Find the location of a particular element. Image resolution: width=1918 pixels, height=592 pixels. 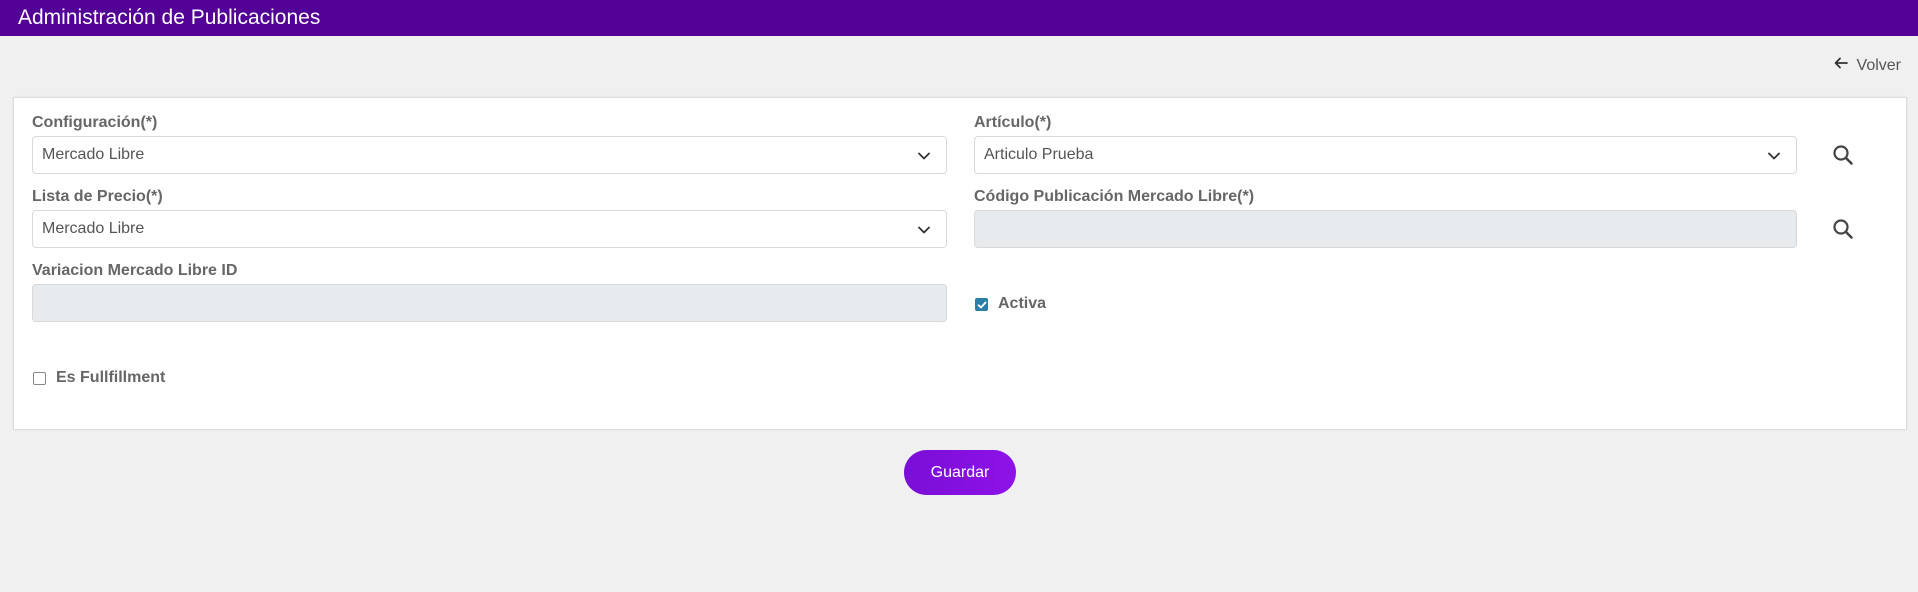

fullfillment-checkbox is located at coordinates (39, 378).